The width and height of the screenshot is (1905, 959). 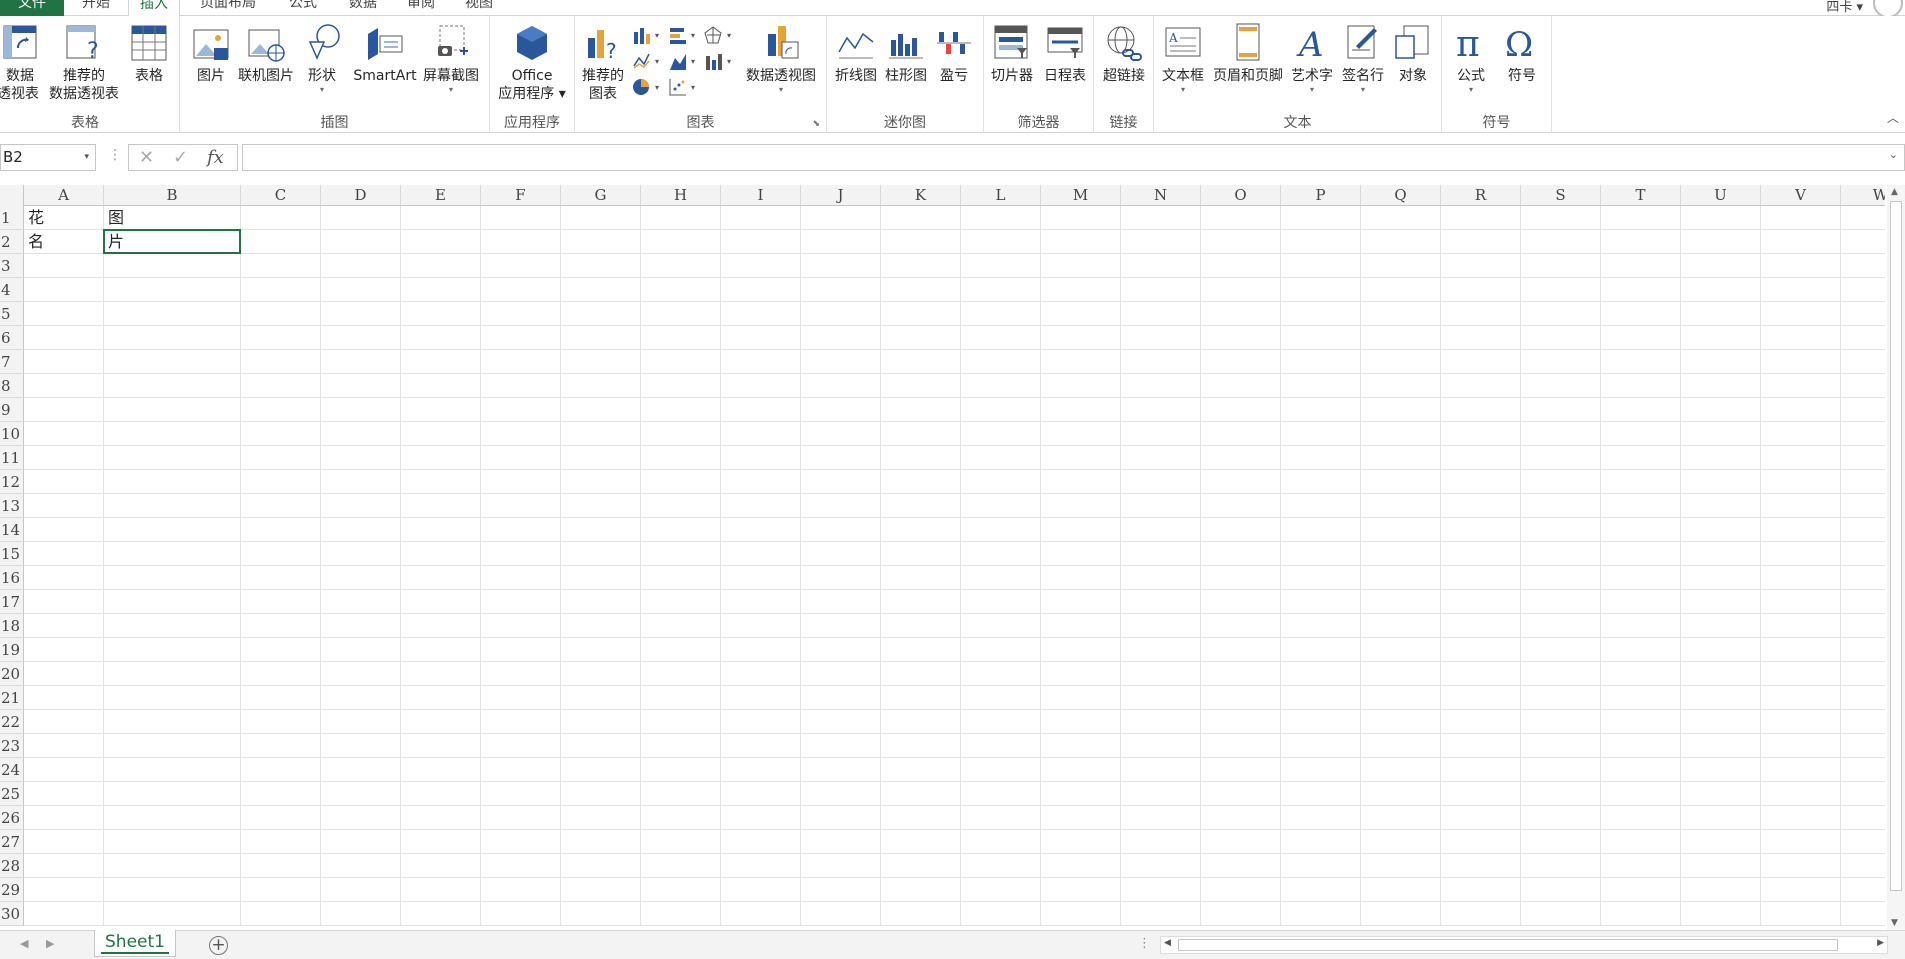 I want to click on column-header: H, so click(x=681, y=195).